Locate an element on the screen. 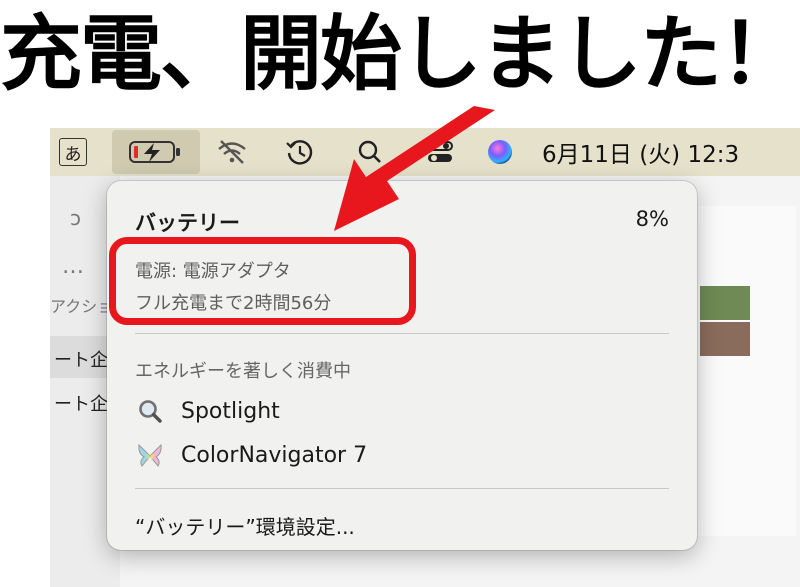 The height and width of the screenshot is (587, 800). app-item-colornavigator: ColorNavigator 7 is located at coordinates (251, 455).